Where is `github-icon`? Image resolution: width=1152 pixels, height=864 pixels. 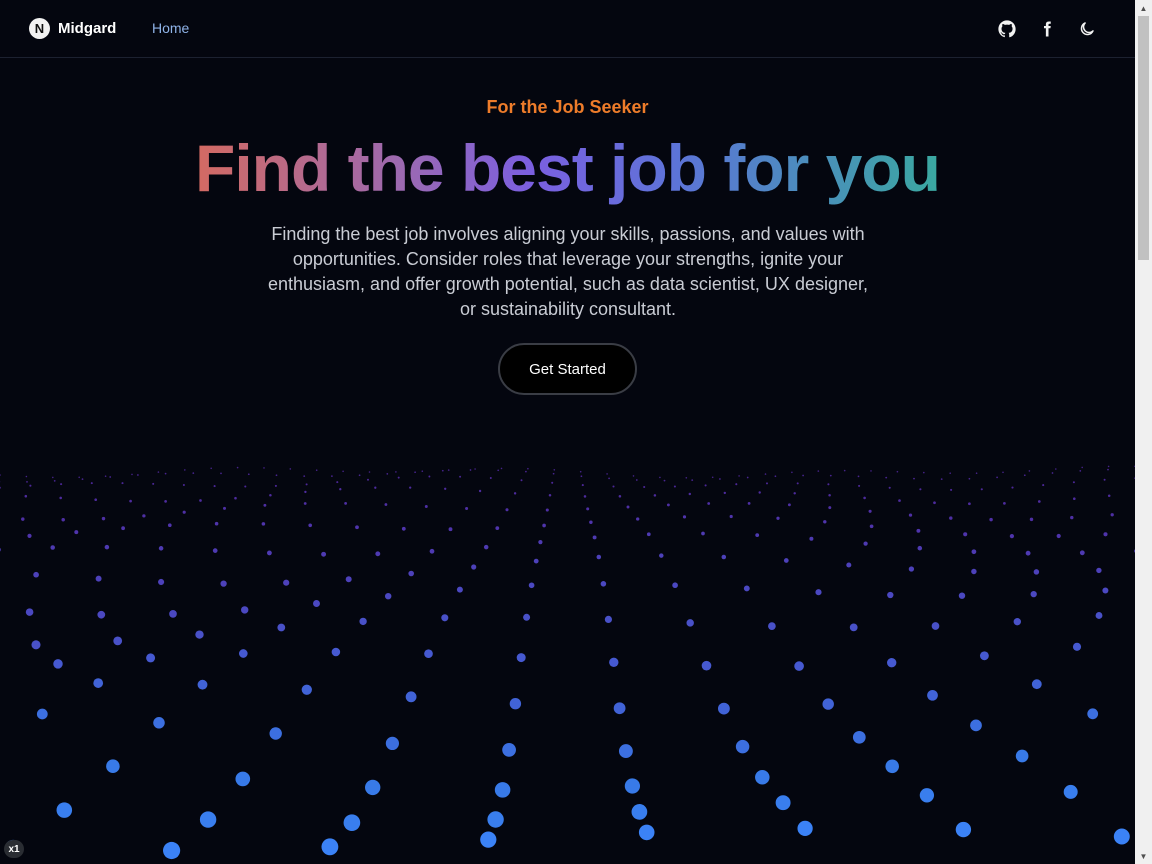 github-icon is located at coordinates (1007, 29).